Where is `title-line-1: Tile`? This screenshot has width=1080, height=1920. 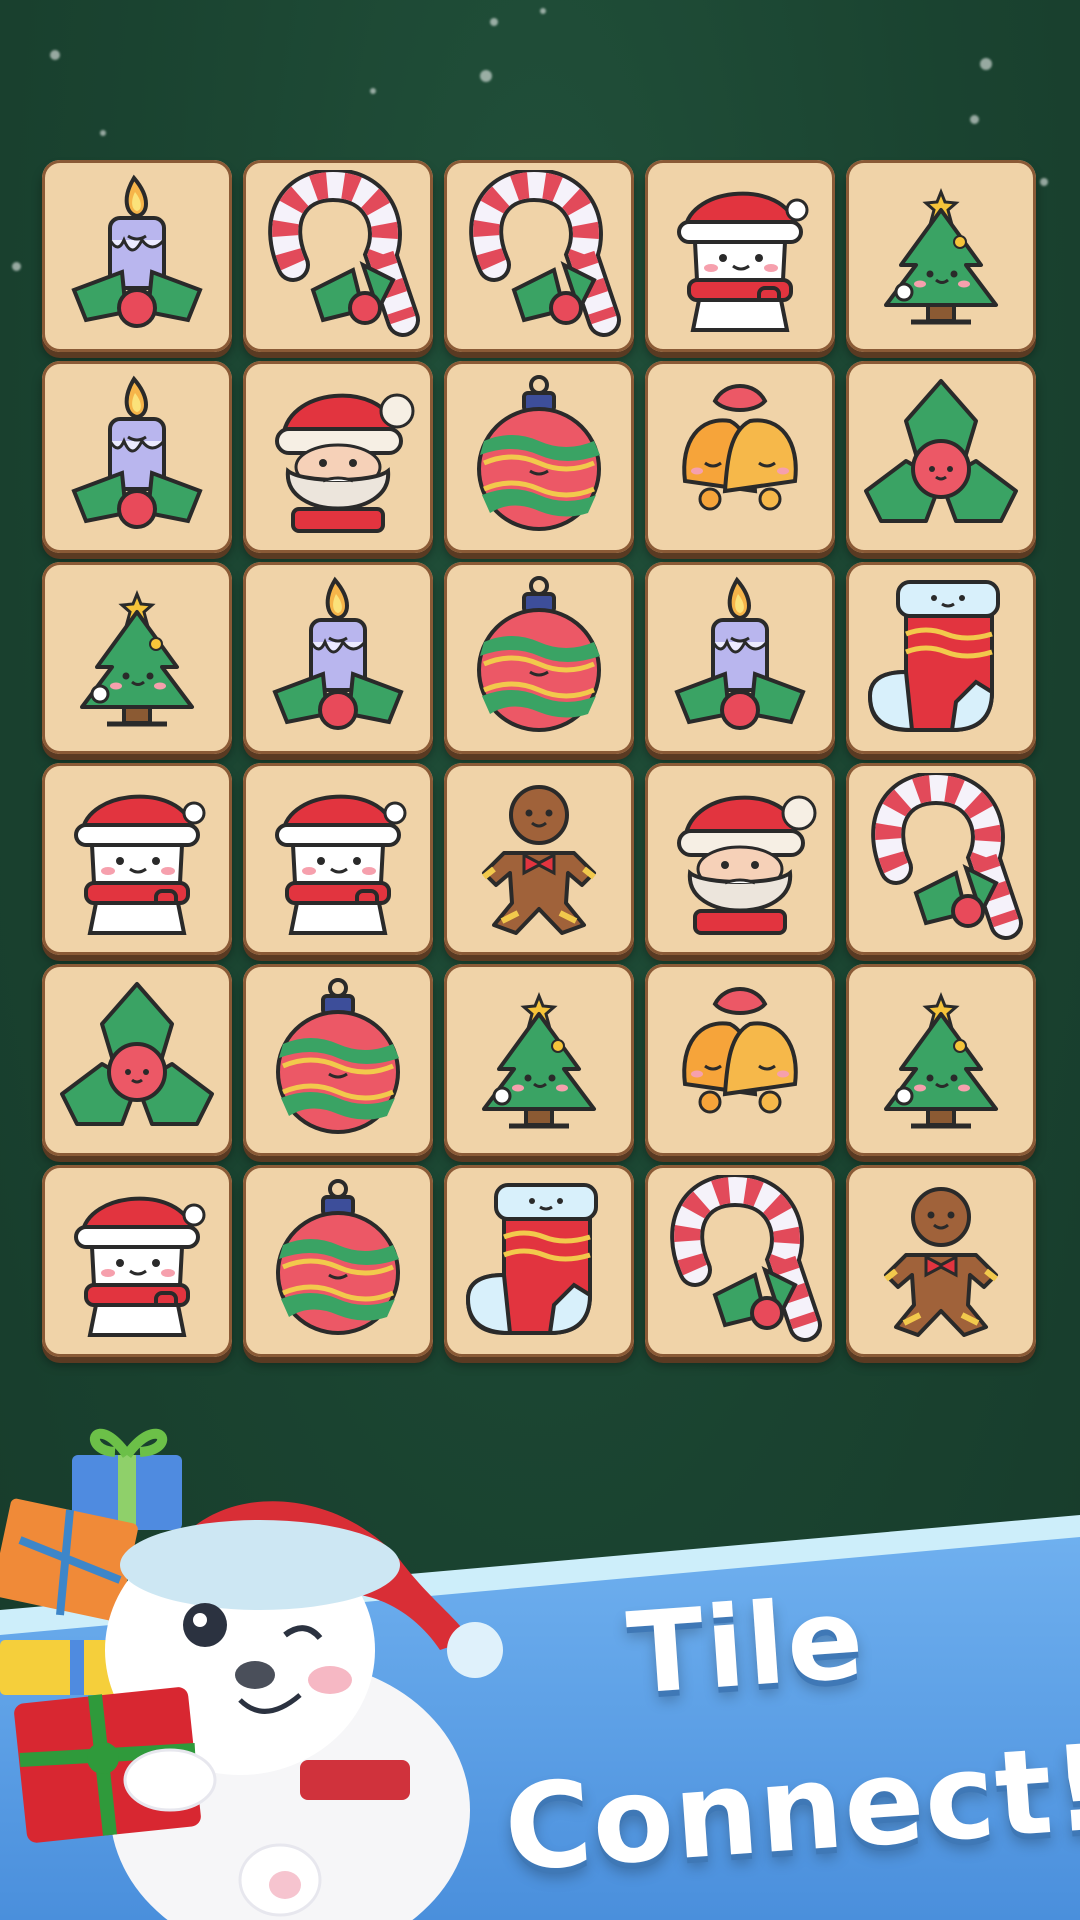 title-line-1: Tile is located at coordinates (746, 1646).